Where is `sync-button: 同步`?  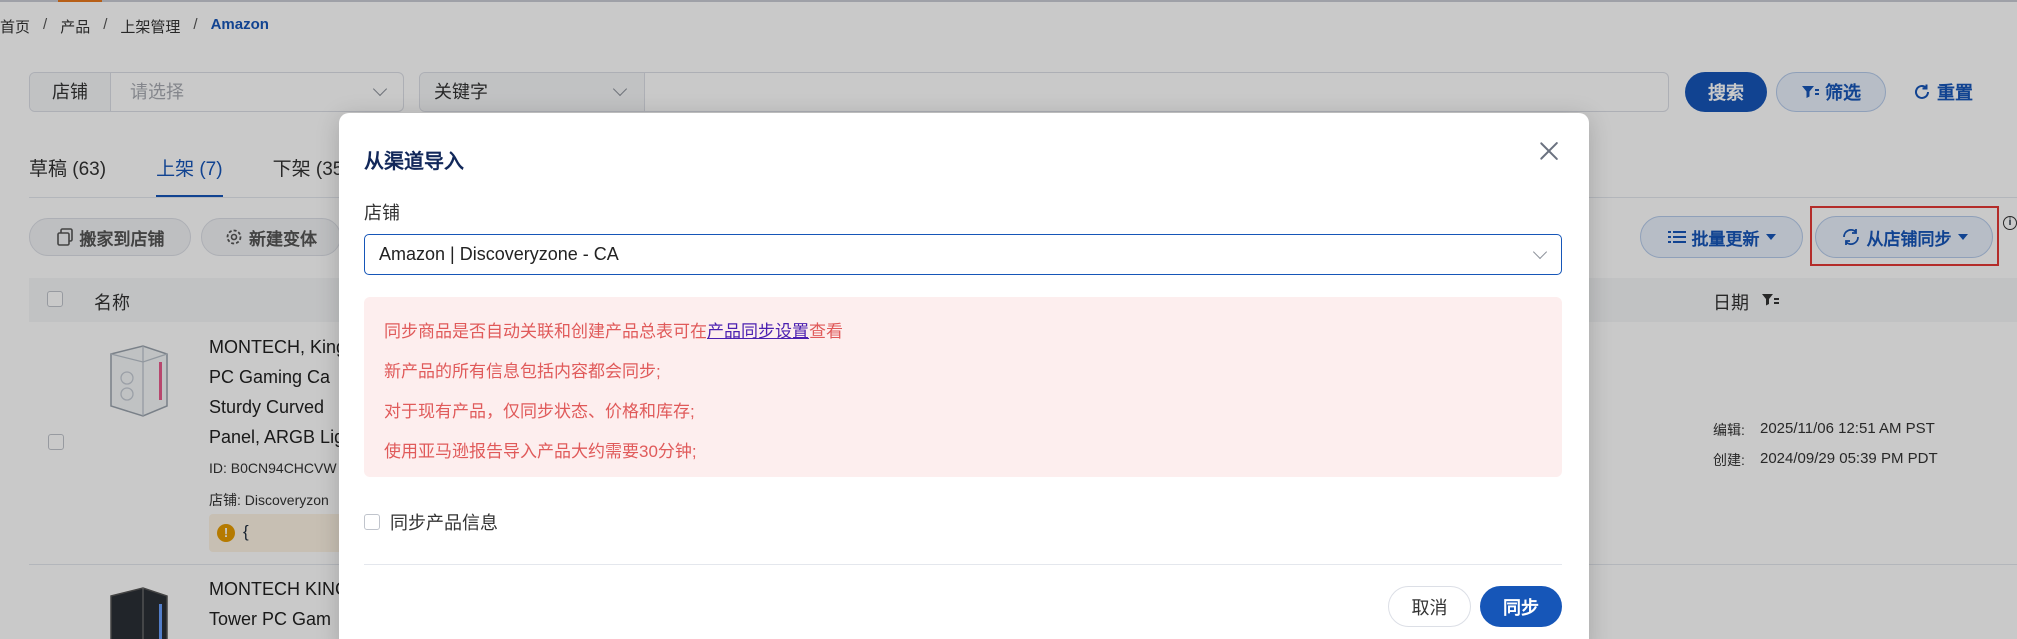
sync-button: 同步 is located at coordinates (1521, 606).